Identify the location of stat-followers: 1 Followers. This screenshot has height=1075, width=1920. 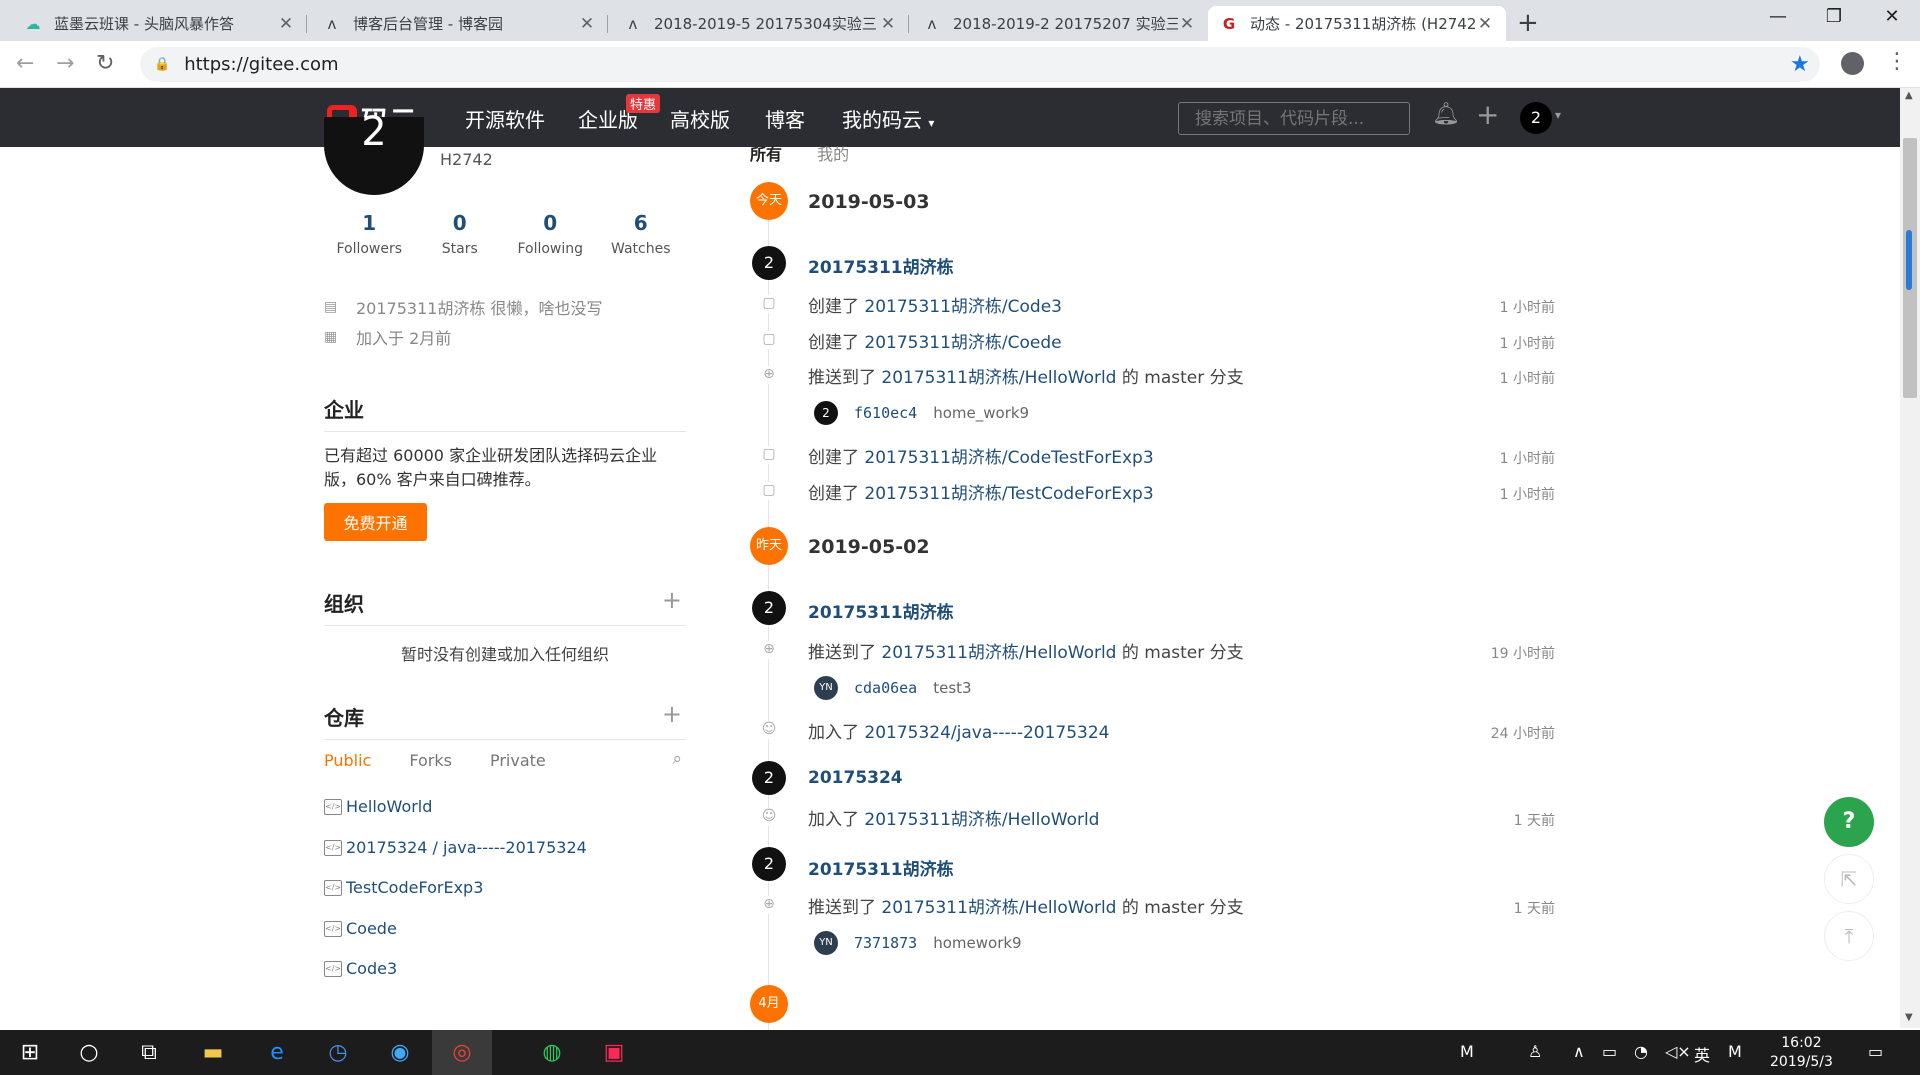
(369, 234).